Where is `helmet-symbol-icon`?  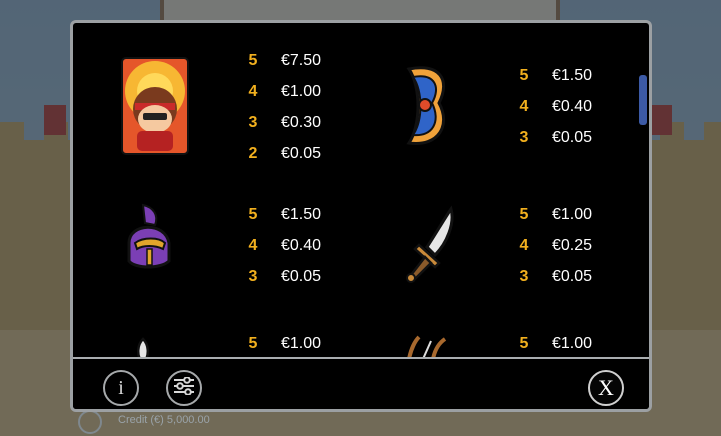 helmet-symbol-icon is located at coordinates (149, 240).